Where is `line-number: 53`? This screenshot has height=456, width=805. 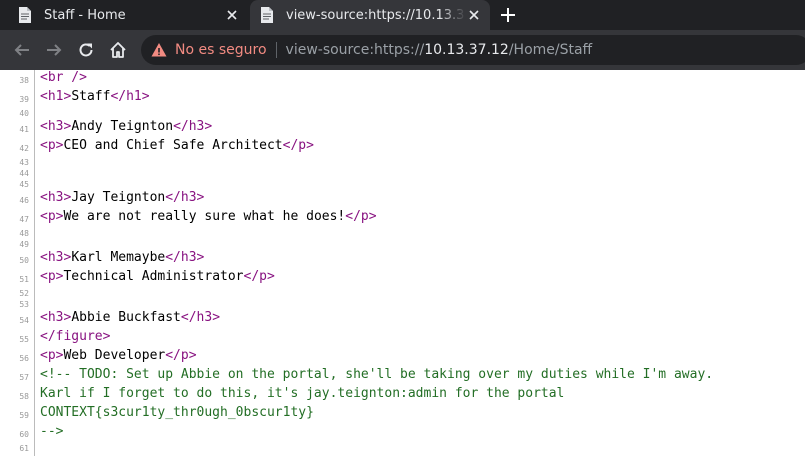
line-number: 53 is located at coordinates (24, 304).